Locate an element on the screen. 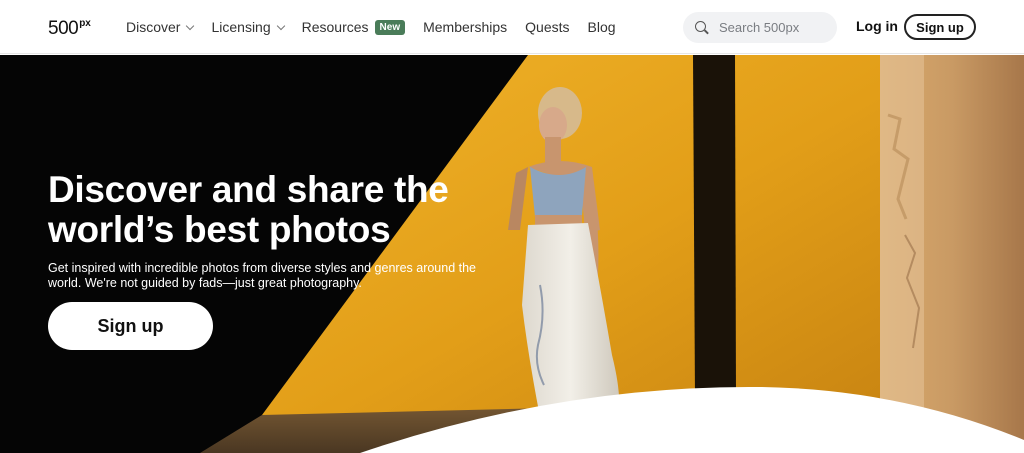 The image size is (1024, 453). nav-memberships-label: Memberships is located at coordinates (465, 27).